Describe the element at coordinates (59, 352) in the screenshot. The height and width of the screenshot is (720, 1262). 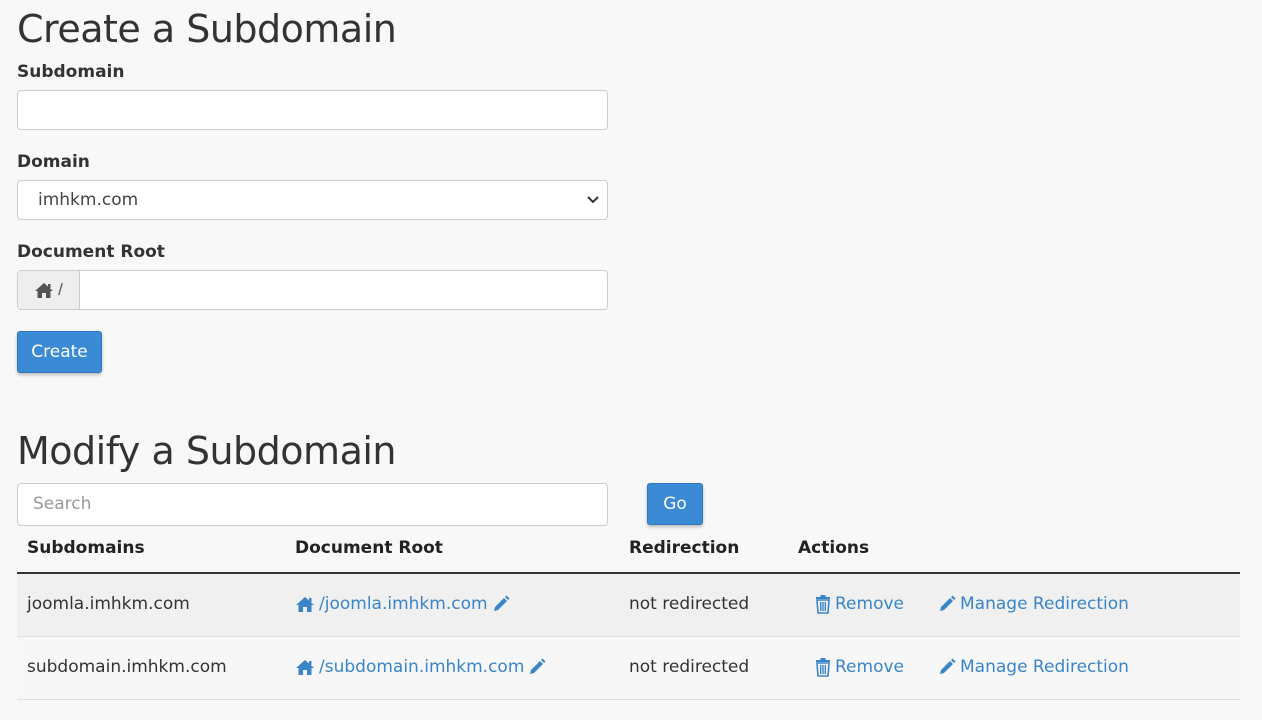
I see `create-button: Create` at that location.